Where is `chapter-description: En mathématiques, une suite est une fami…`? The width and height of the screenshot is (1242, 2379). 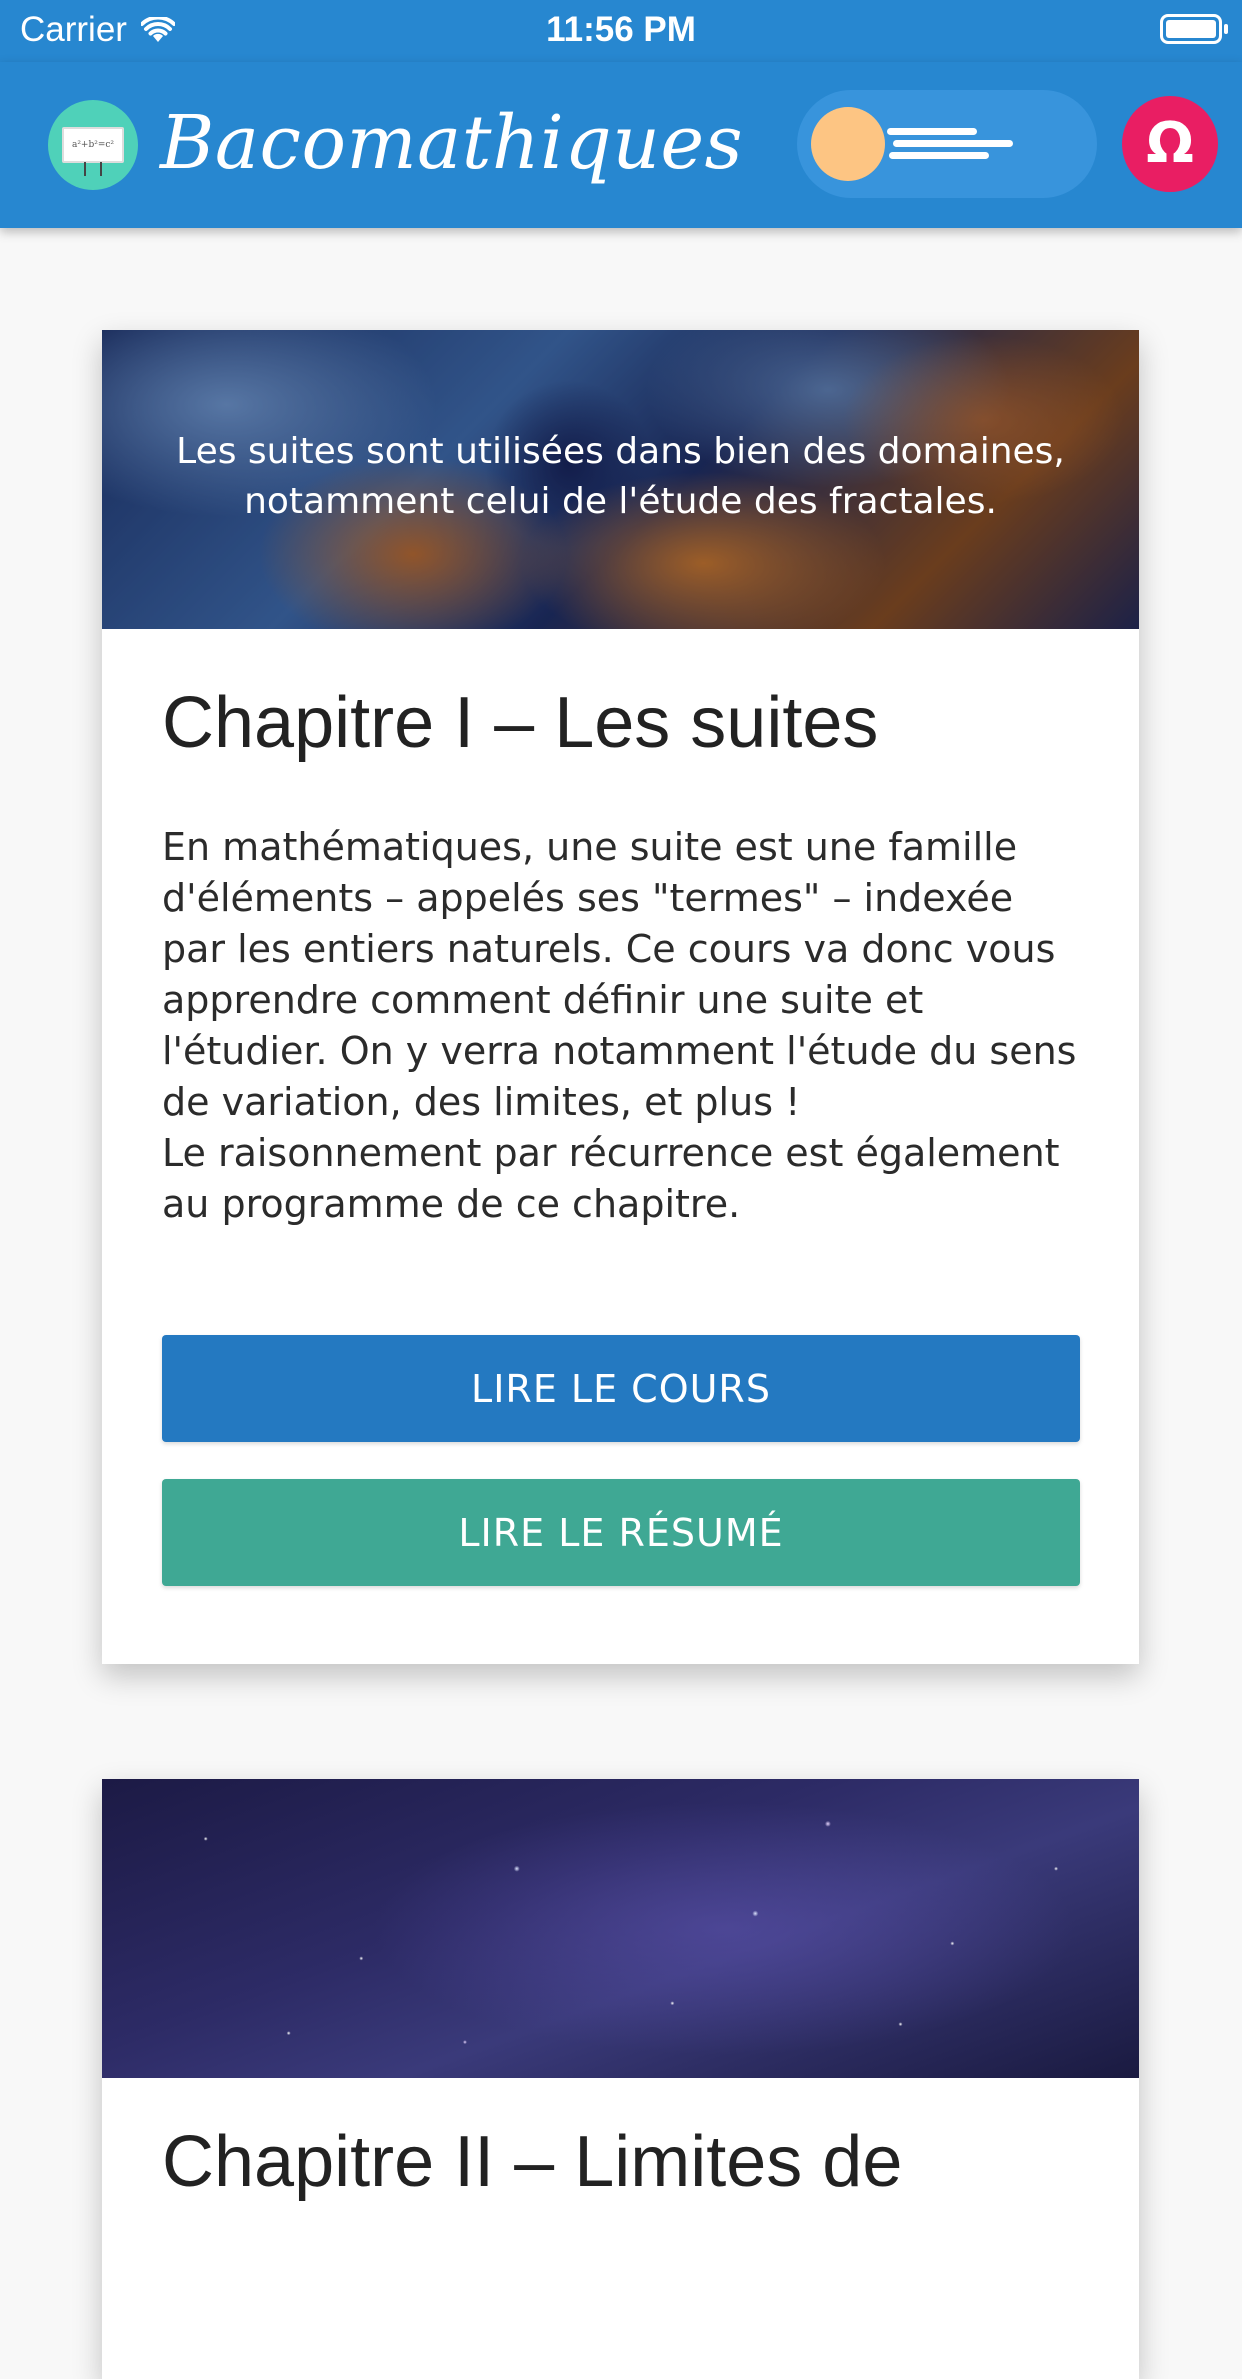 chapter-description: En mathématiques, une suite est une fami… is located at coordinates (619, 1025).